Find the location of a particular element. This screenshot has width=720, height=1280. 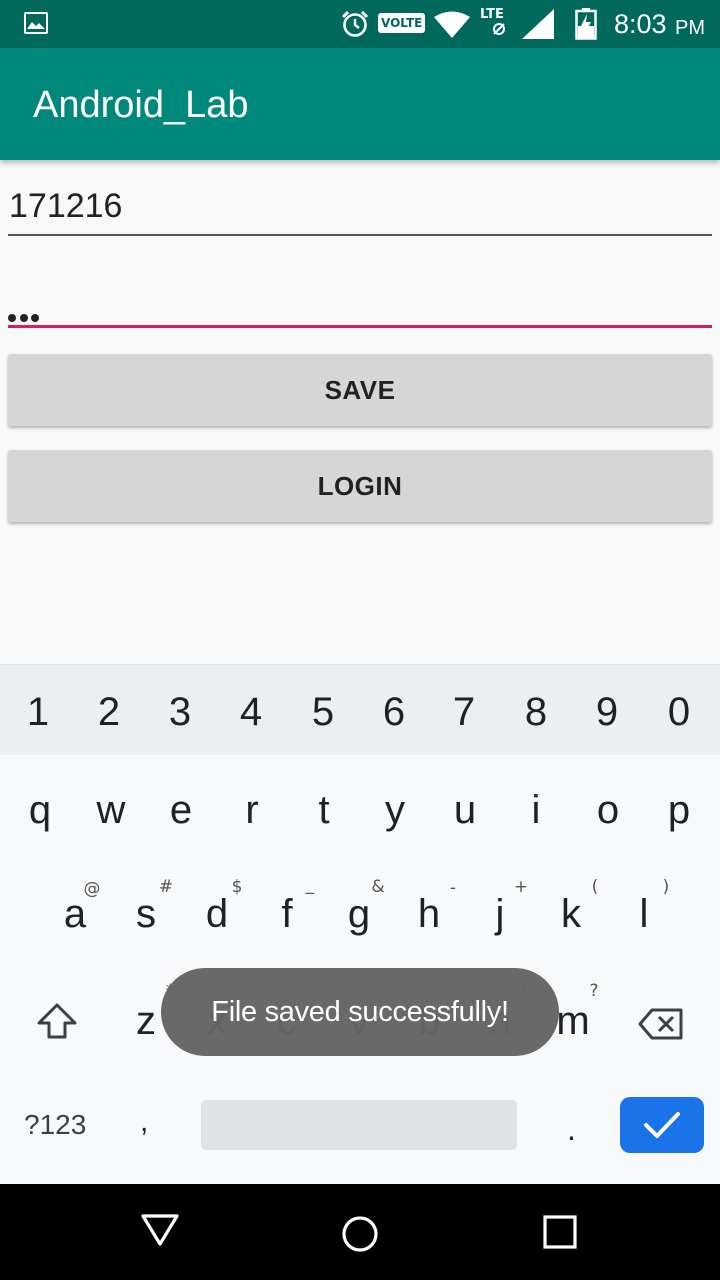

password-field is located at coordinates (360, 299).